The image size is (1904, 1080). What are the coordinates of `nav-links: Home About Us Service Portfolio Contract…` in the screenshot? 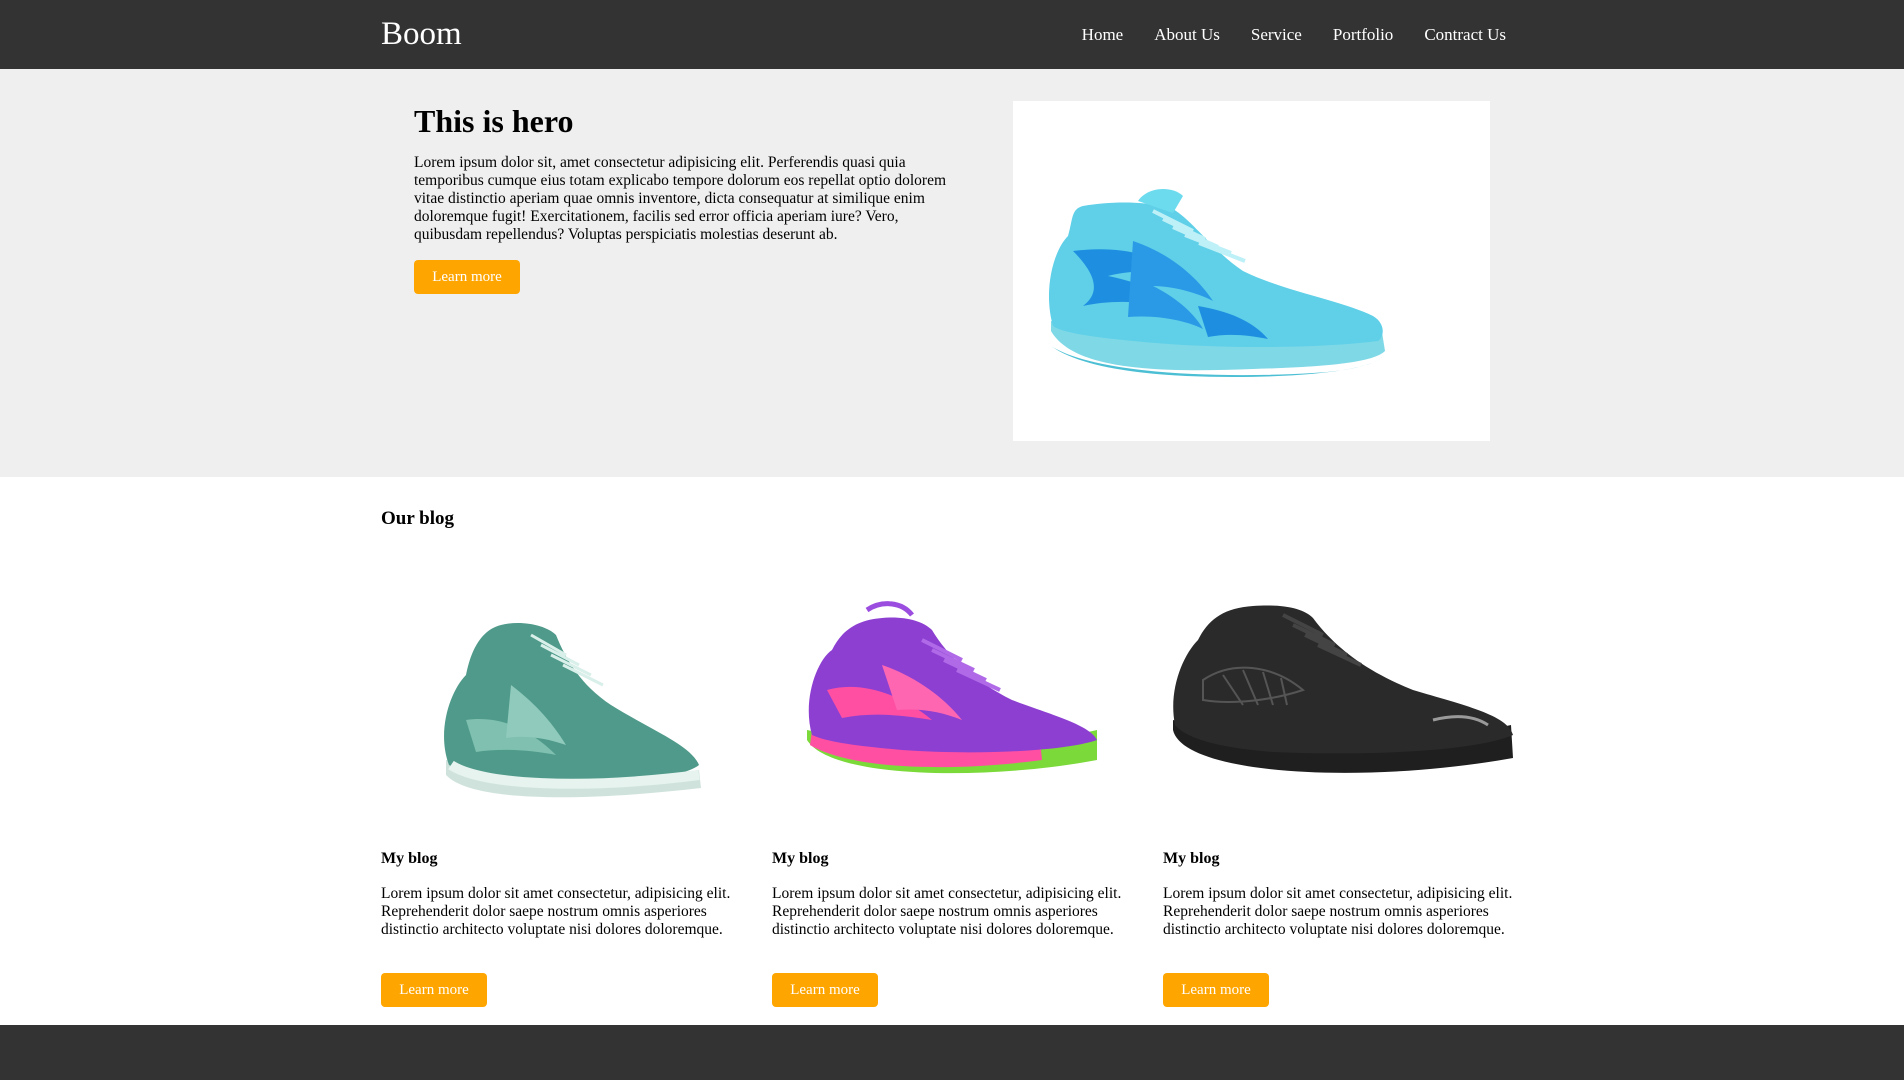 It's located at (1294, 34).